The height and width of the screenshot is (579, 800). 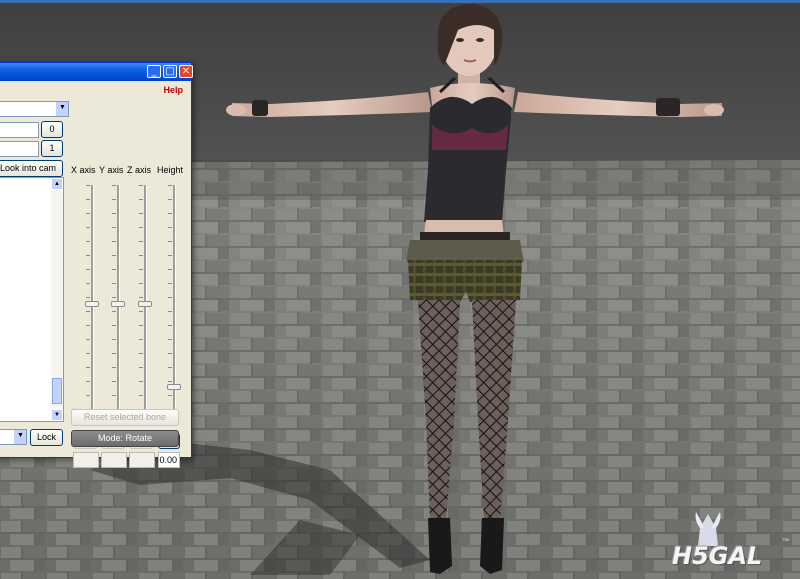 What do you see at coordinates (34, 109) in the screenshot?
I see `bone-dropdown: ▼` at bounding box center [34, 109].